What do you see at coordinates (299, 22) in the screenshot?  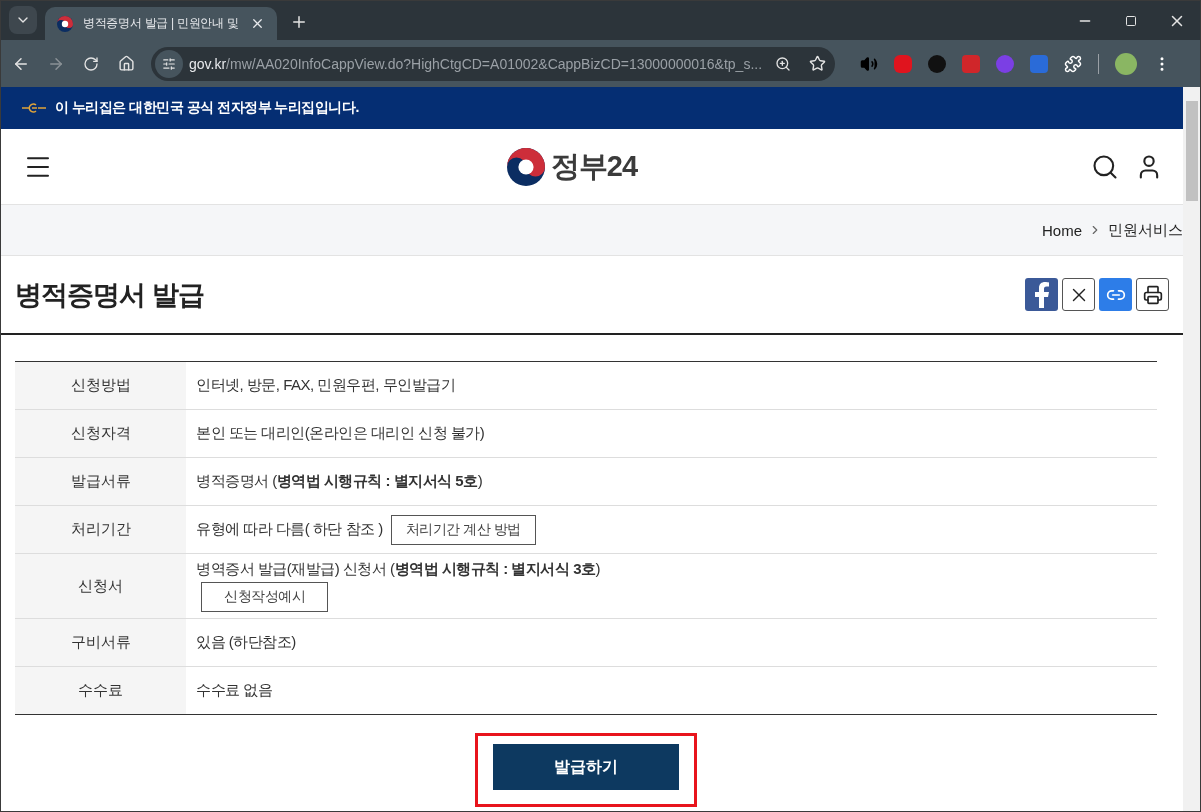 I see `new-tab-icon` at bounding box center [299, 22].